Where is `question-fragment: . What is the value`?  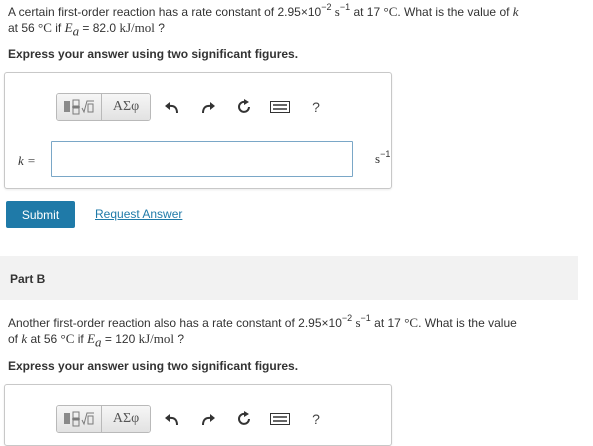
question-fragment: . What is the value is located at coordinates (467, 323).